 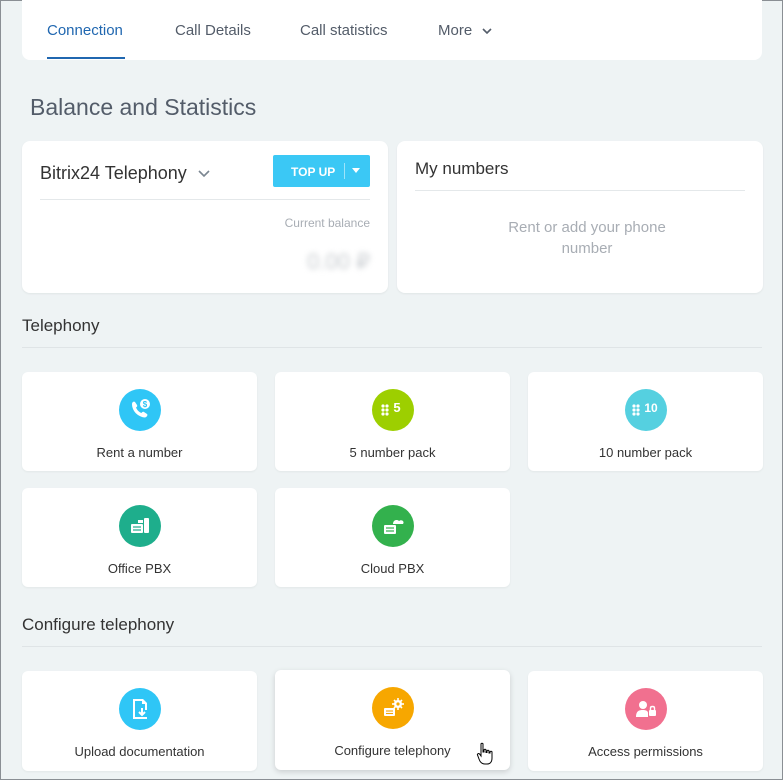 I want to click on ten-number-pack-tile: 10 10 number pack, so click(x=645, y=421).